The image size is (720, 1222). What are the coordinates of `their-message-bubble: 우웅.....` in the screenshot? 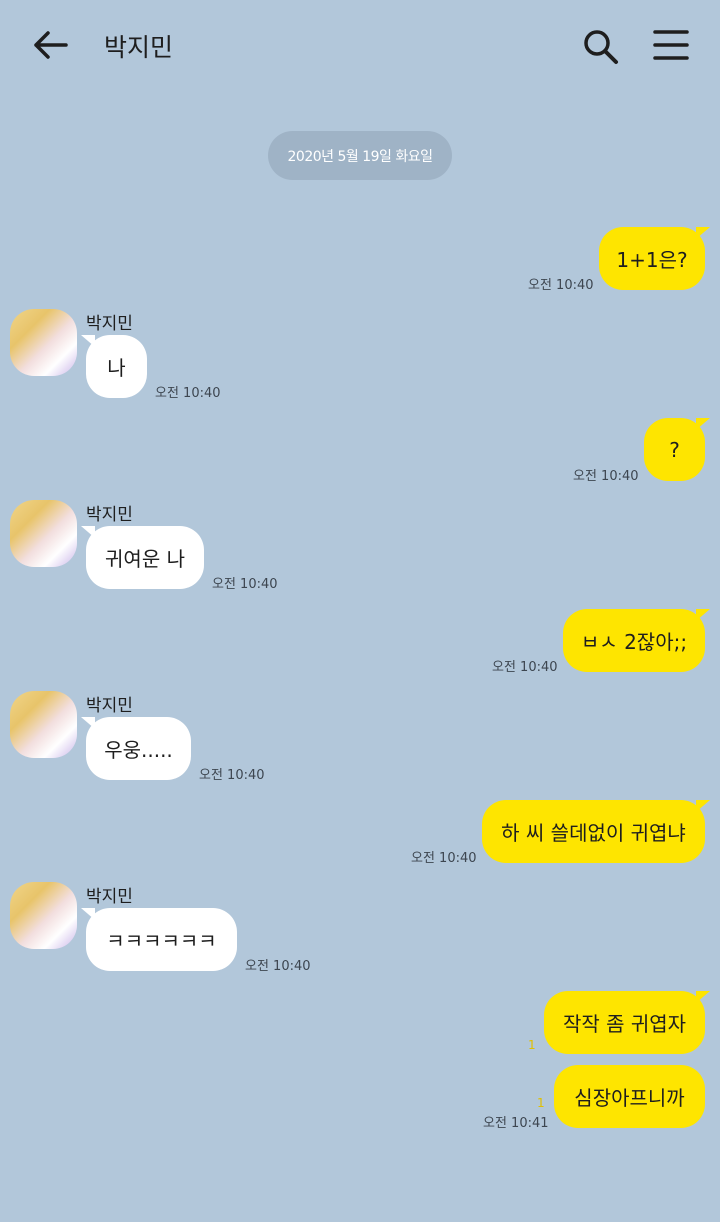 It's located at (136, 748).